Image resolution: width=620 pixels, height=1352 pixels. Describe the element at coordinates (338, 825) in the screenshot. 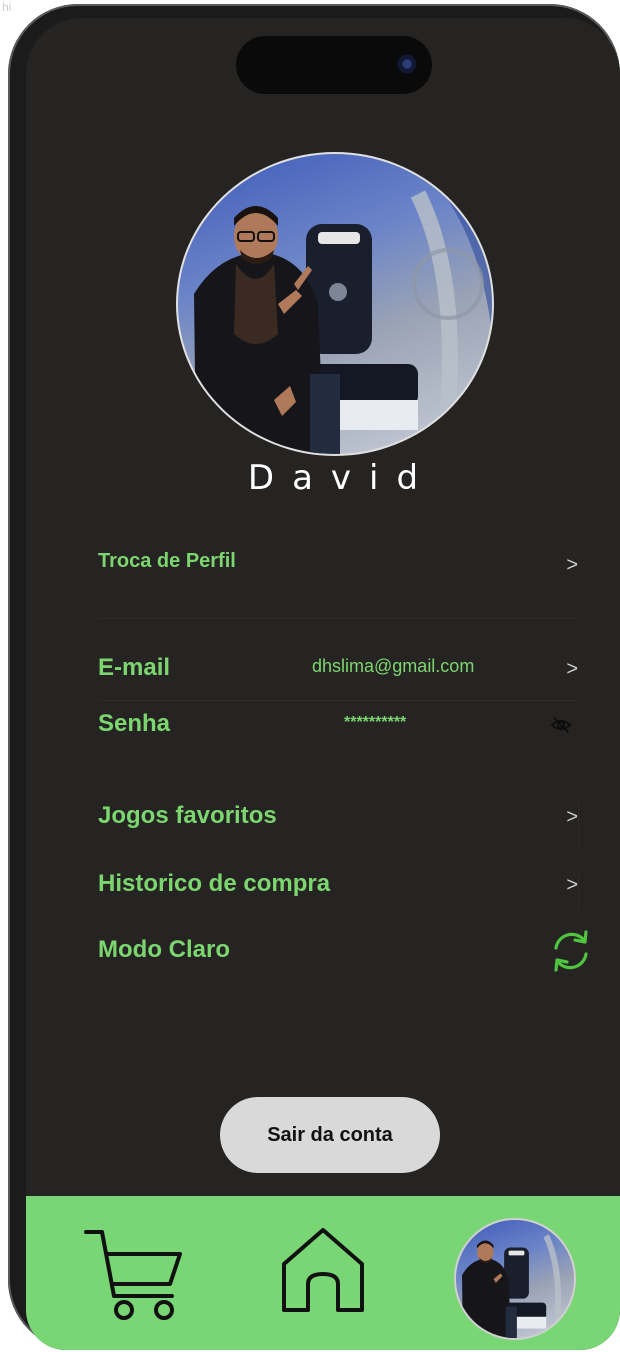

I see `favorite-games-row: Jogos favoritos >` at that location.